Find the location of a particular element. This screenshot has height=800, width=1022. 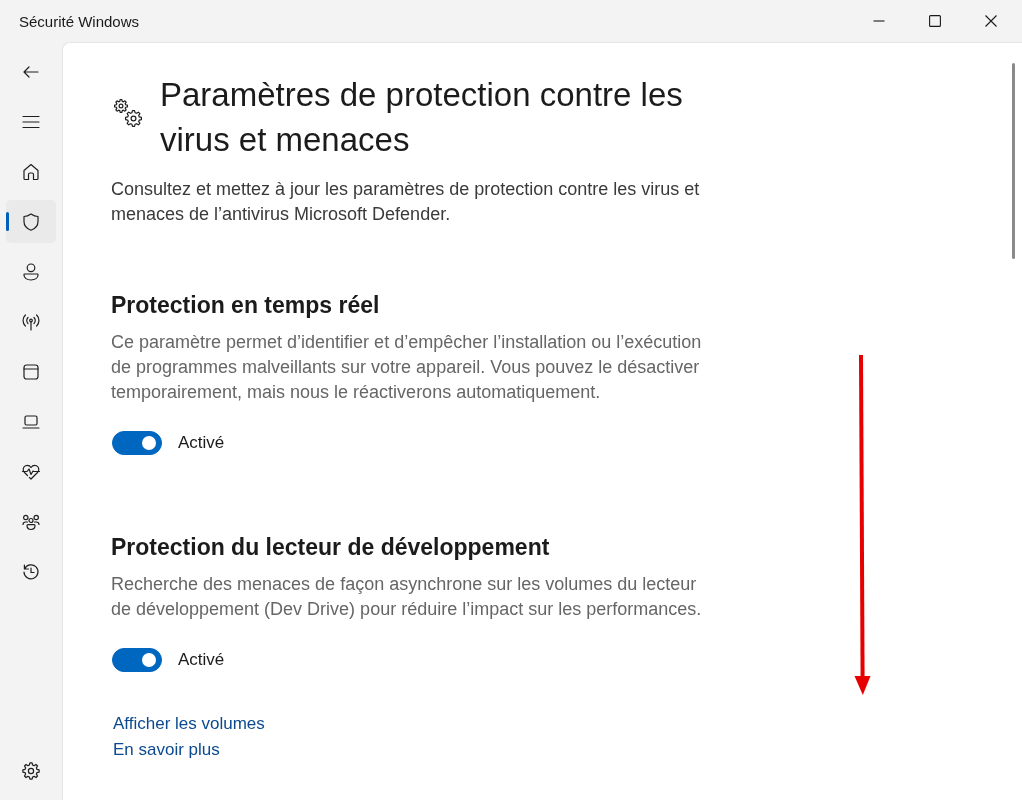

scrollbar-thumb is located at coordinates (1013, 161).